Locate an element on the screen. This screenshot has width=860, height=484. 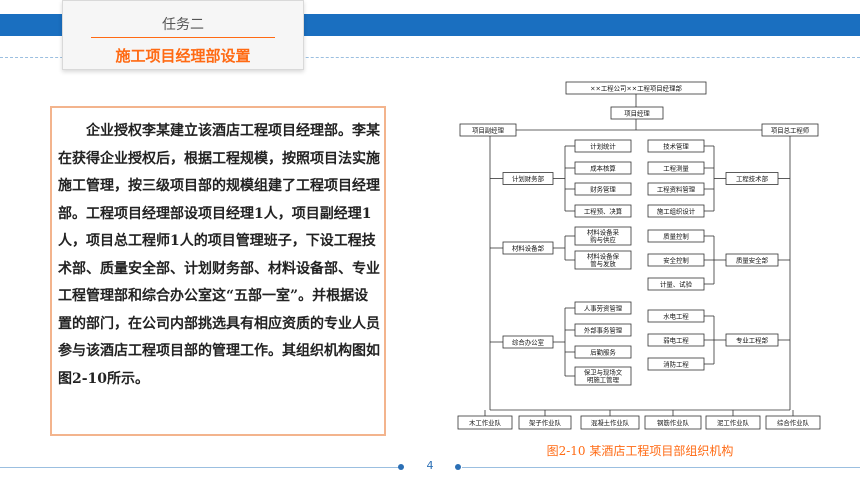
svg-text: 明施工管理 is located at coordinates (603, 379).